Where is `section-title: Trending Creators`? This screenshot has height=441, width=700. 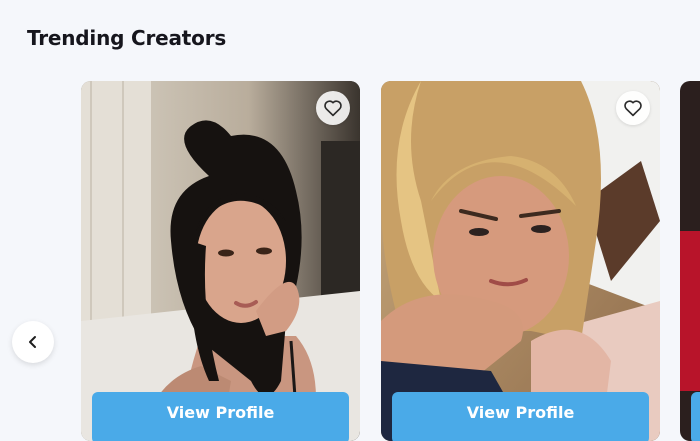
section-title: Trending Creators is located at coordinates (127, 38).